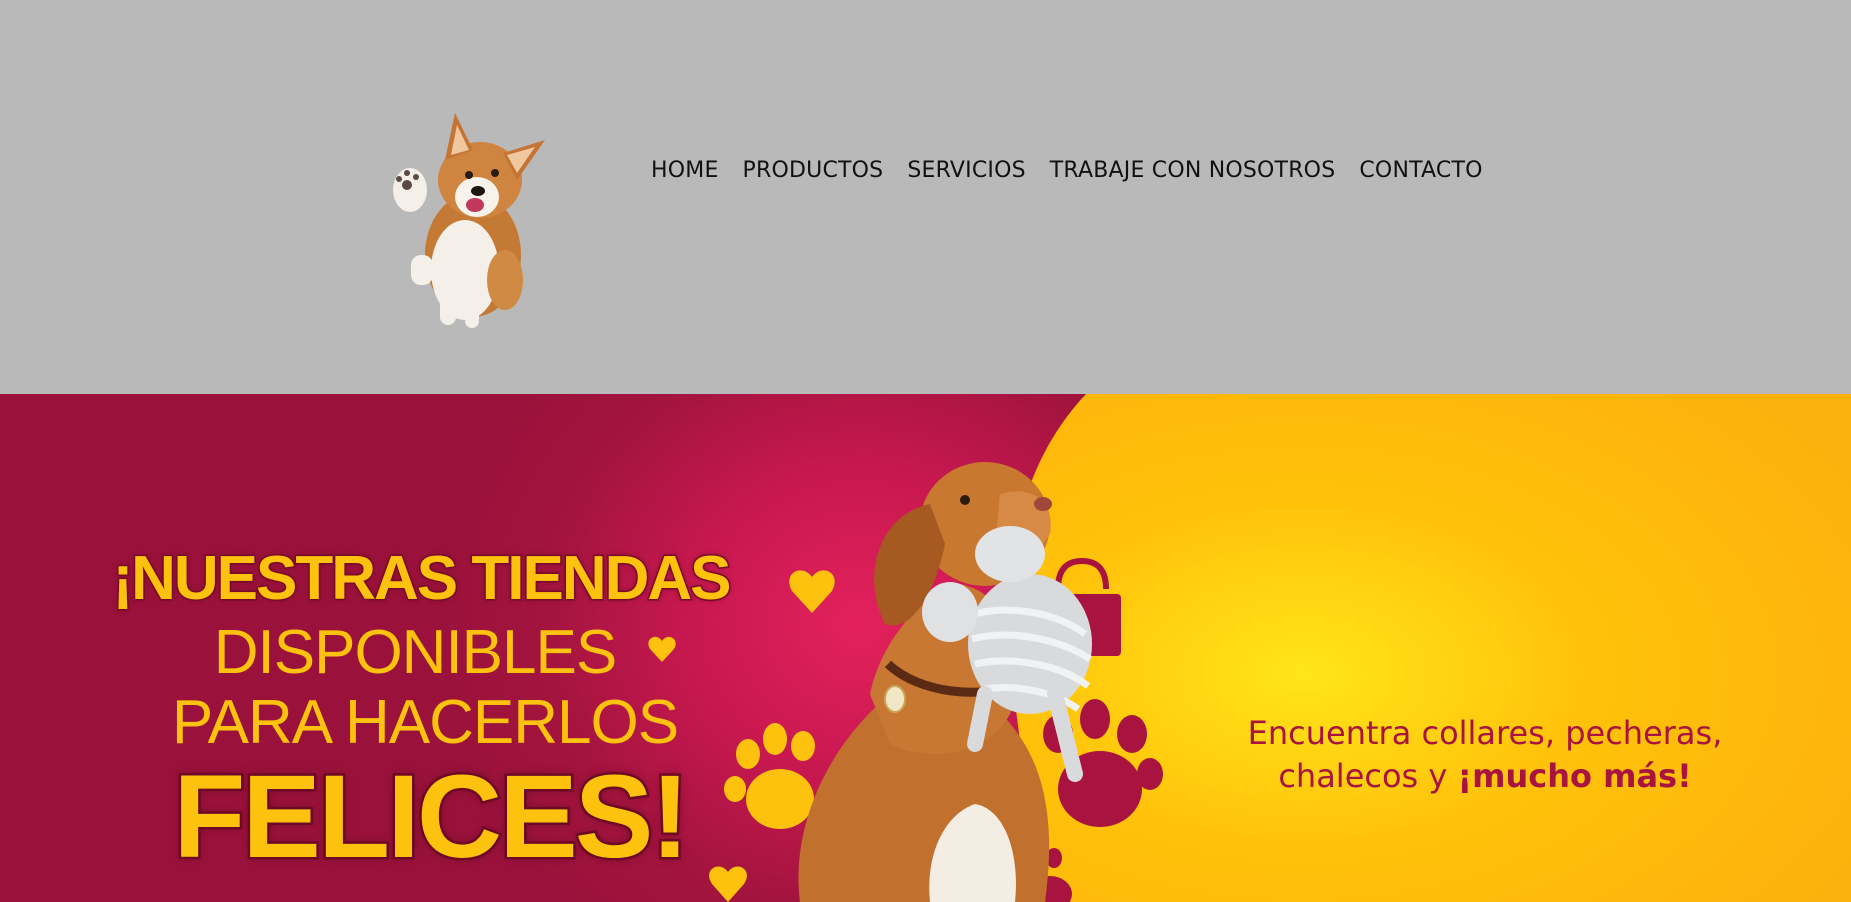 The height and width of the screenshot is (902, 1851). What do you see at coordinates (432, 817) in the screenshot?
I see `headline-line-4: FELICES!` at bounding box center [432, 817].